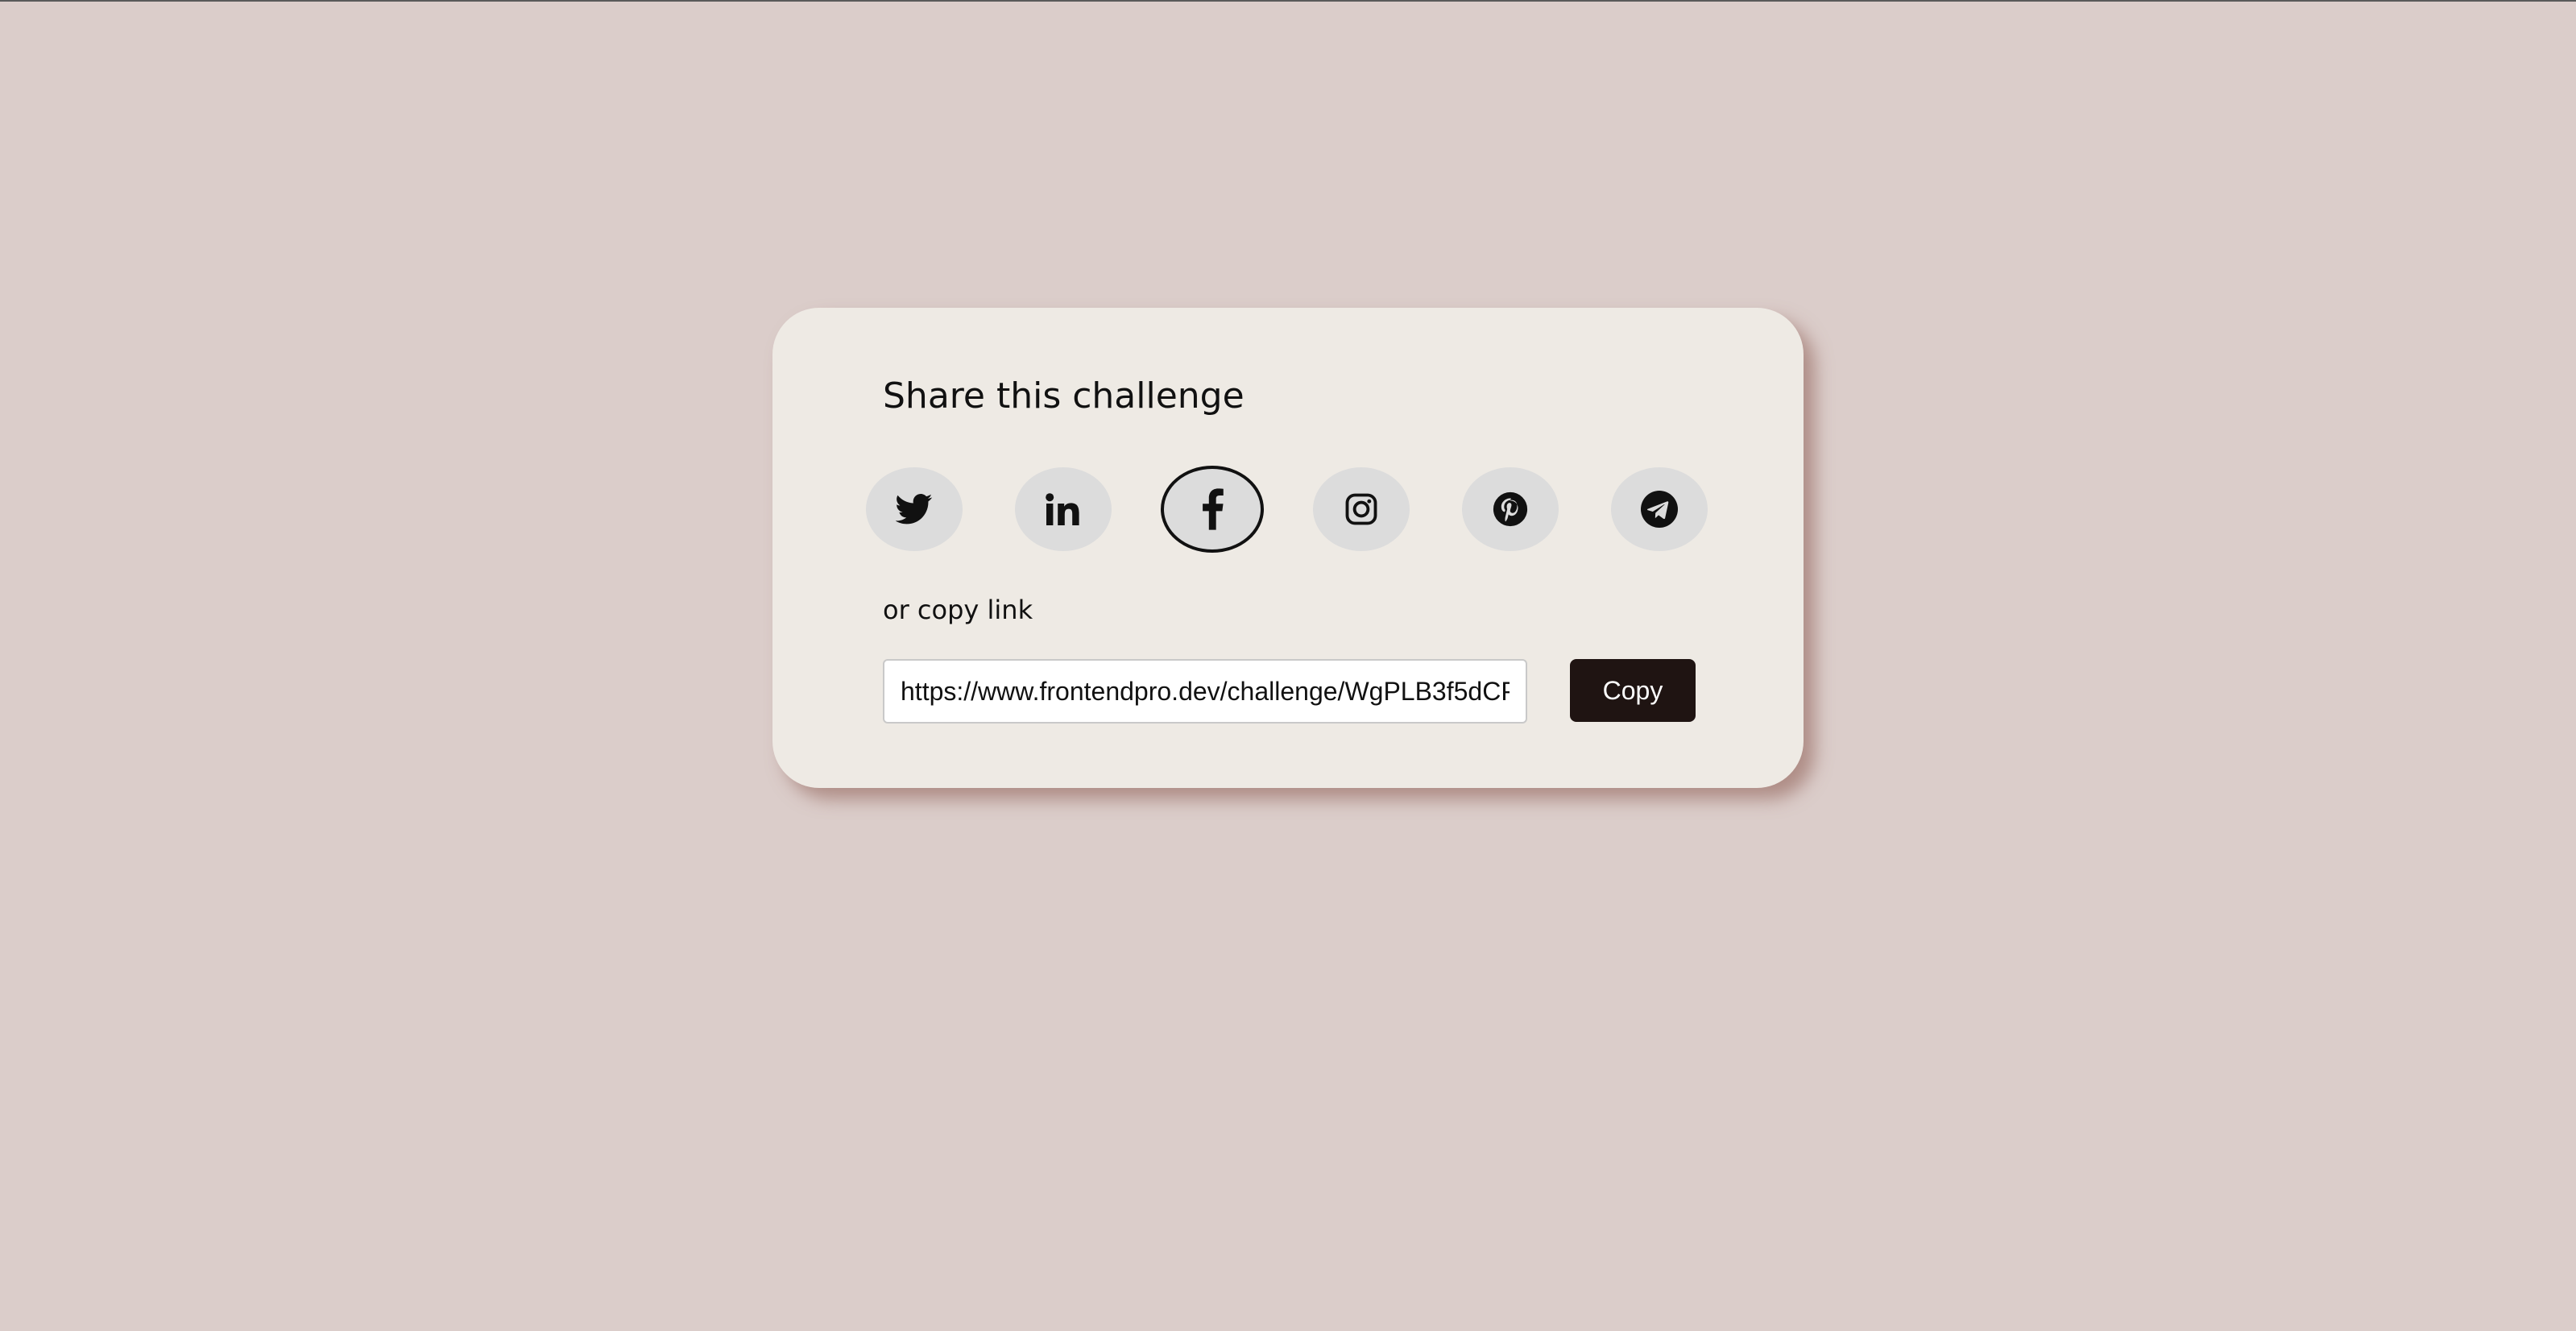  I want to click on twitter-button, so click(914, 509).